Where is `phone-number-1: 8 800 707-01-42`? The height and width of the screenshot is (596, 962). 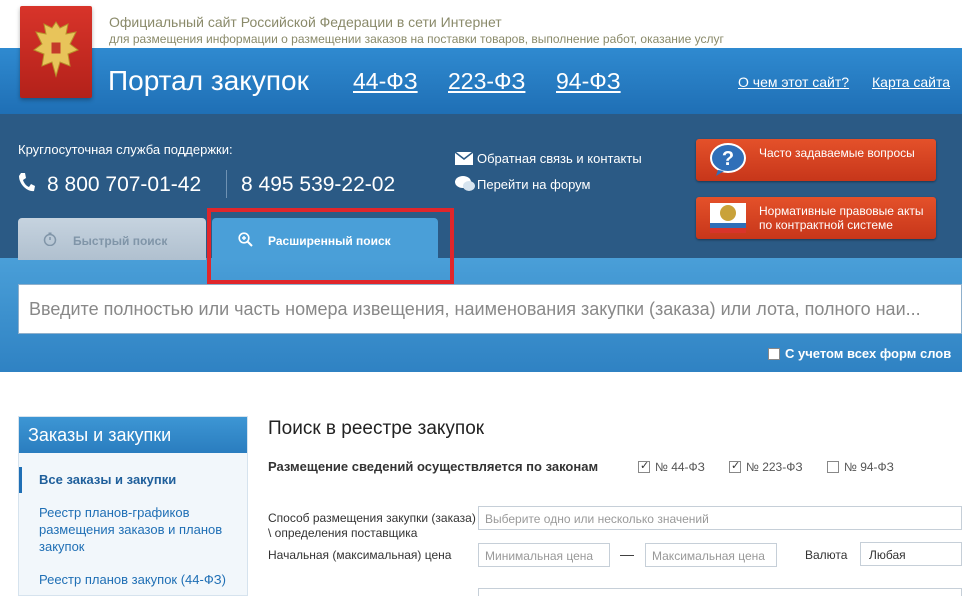 phone-number-1: 8 800 707-01-42 is located at coordinates (124, 185).